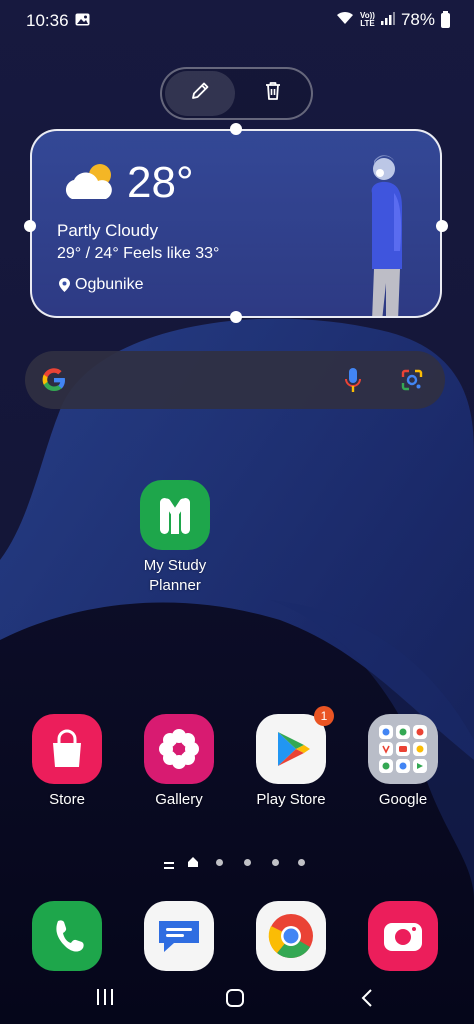  I want to click on recent-apps-button, so click(105, 999).